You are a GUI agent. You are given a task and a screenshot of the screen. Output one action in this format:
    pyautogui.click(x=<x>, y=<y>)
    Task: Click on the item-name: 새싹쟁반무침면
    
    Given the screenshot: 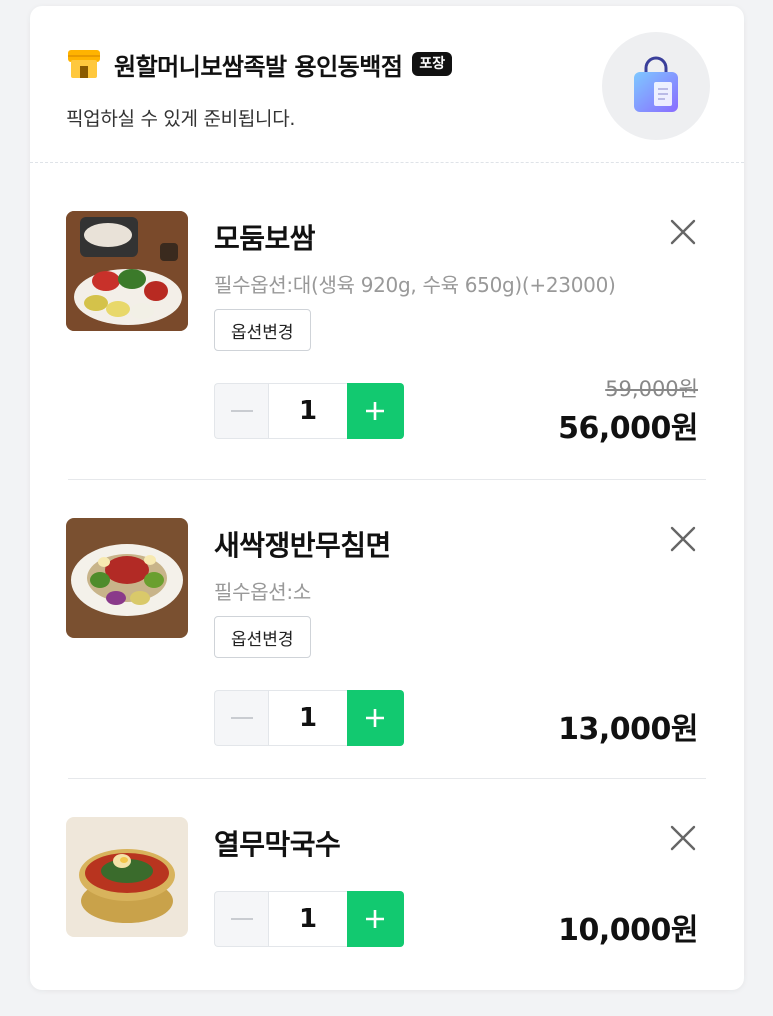 What is the action you would take?
    pyautogui.click(x=302, y=545)
    